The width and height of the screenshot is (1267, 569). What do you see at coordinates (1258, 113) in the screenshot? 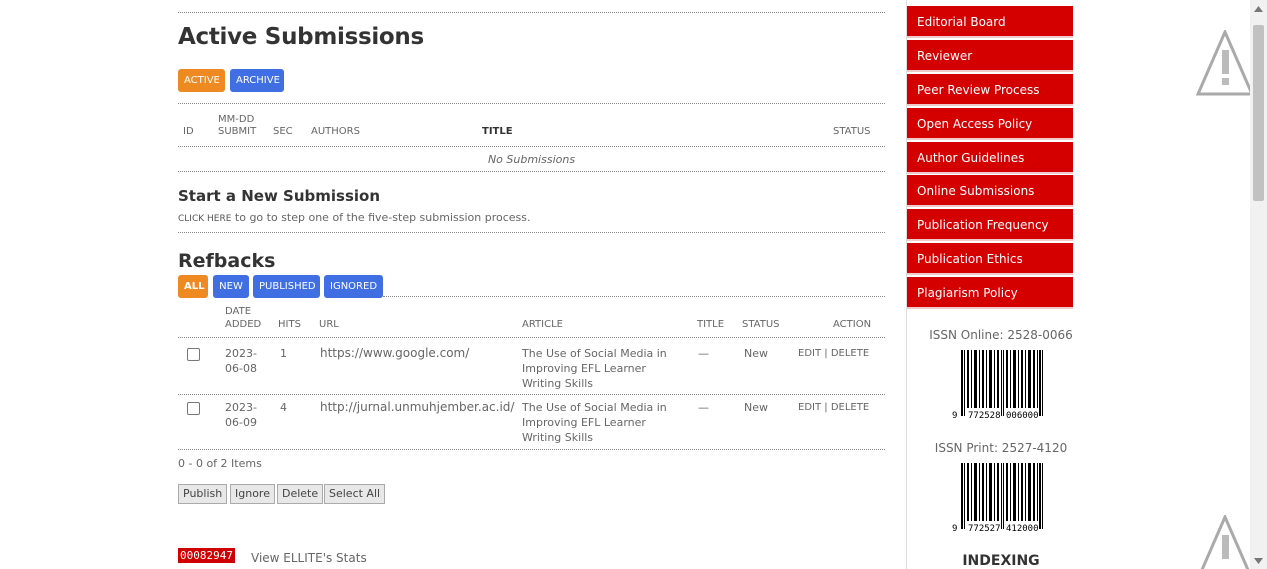
I see `scrollbar-thumb` at bounding box center [1258, 113].